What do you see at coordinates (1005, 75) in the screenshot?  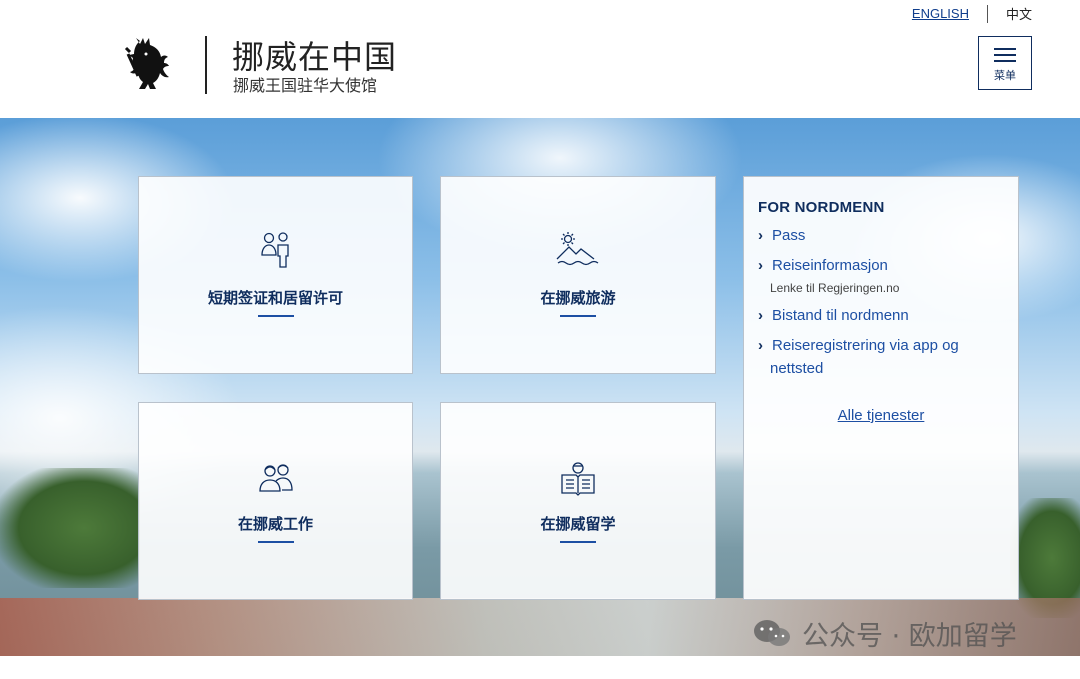 I see `menu-label: 菜单` at bounding box center [1005, 75].